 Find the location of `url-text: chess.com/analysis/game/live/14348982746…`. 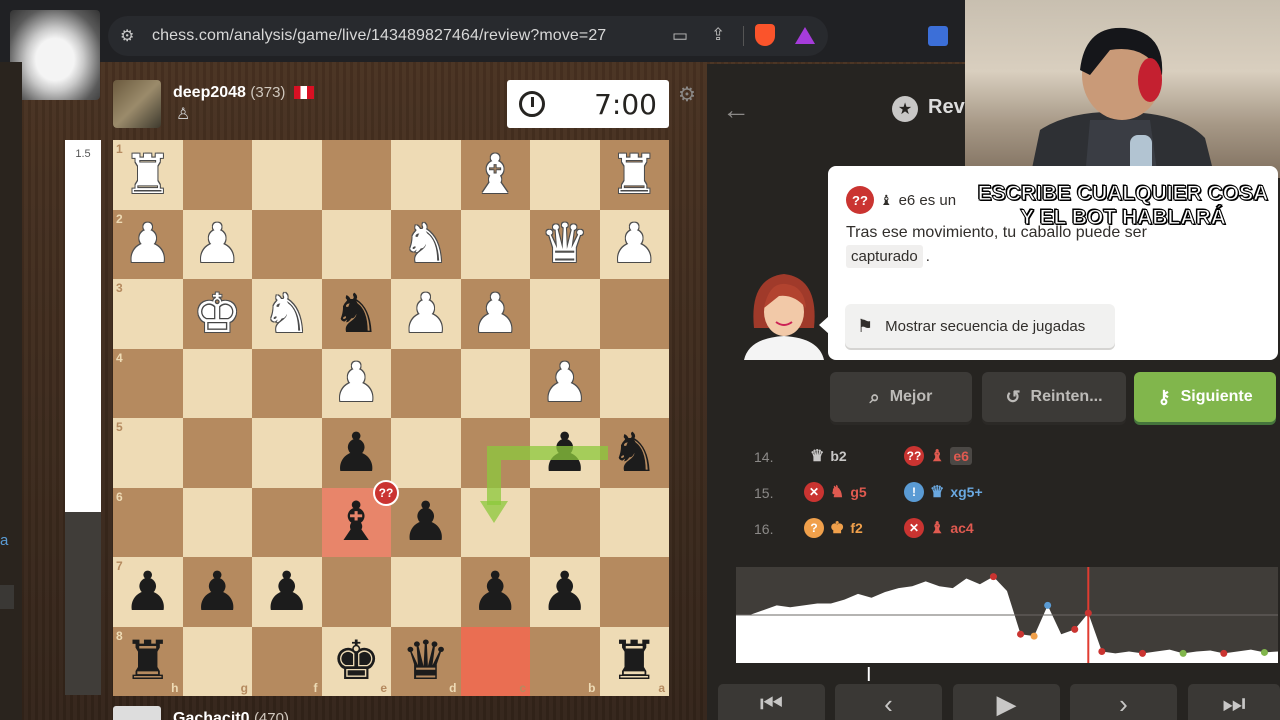

url-text: chess.com/analysis/game/live/14348982746… is located at coordinates (379, 36).